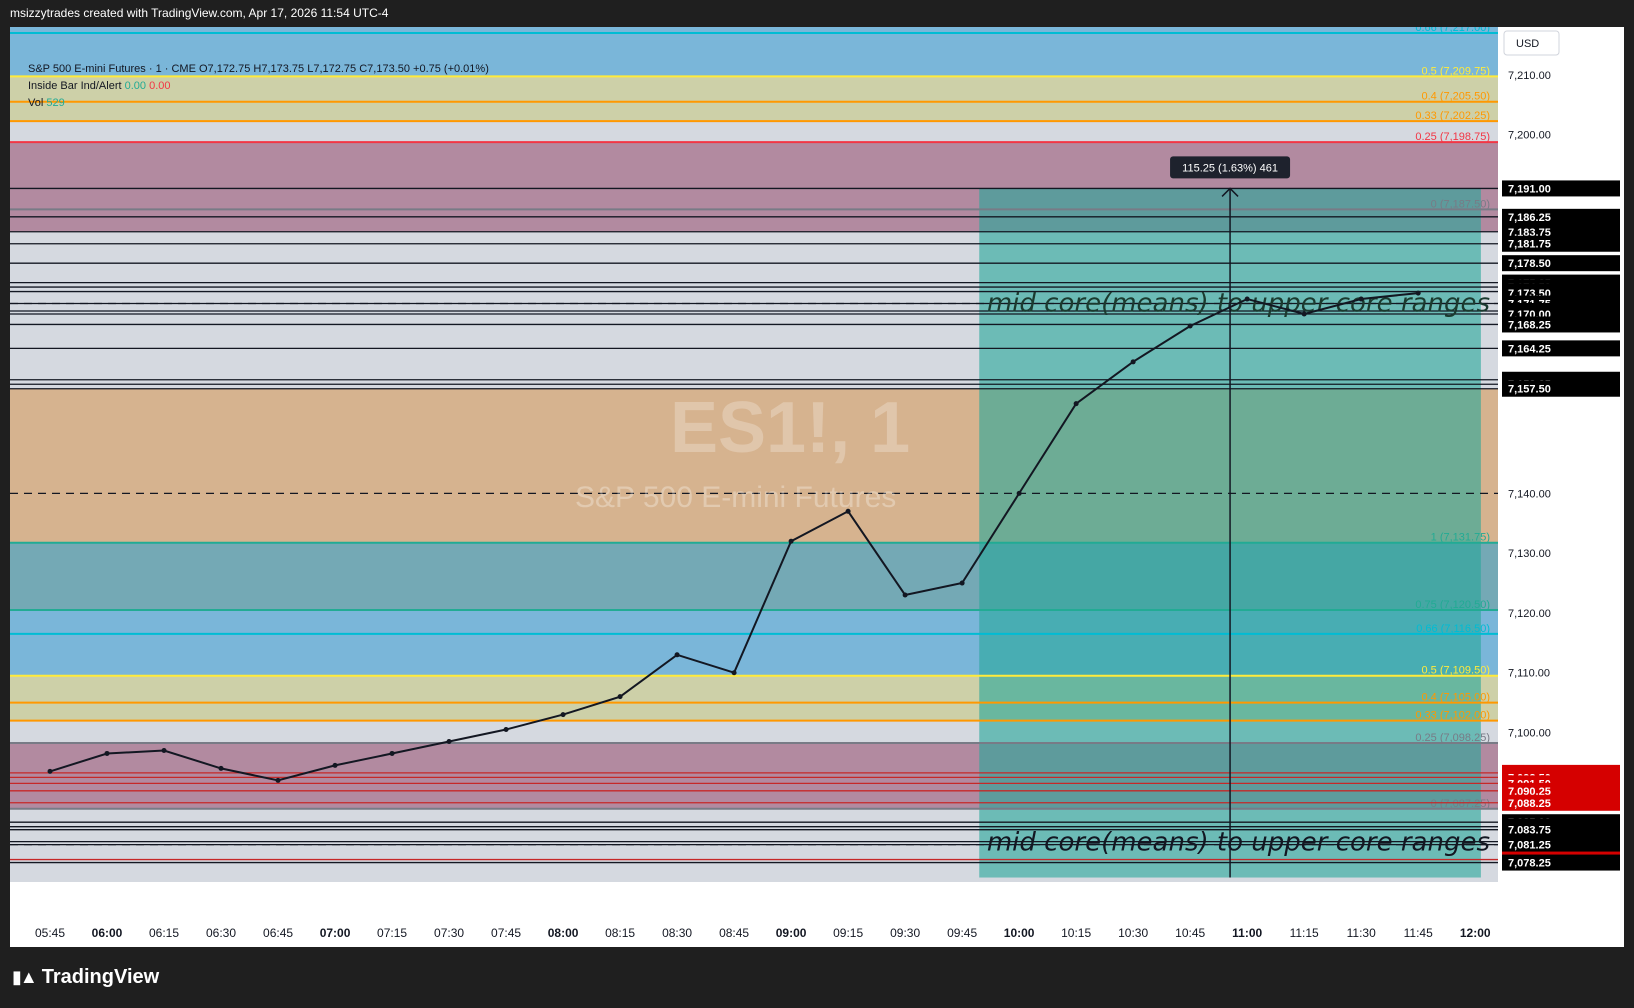 The width and height of the screenshot is (1634, 1008). What do you see at coordinates (135, 86) in the screenshot?
I see `legend-indicator-value-1: 0.00` at bounding box center [135, 86].